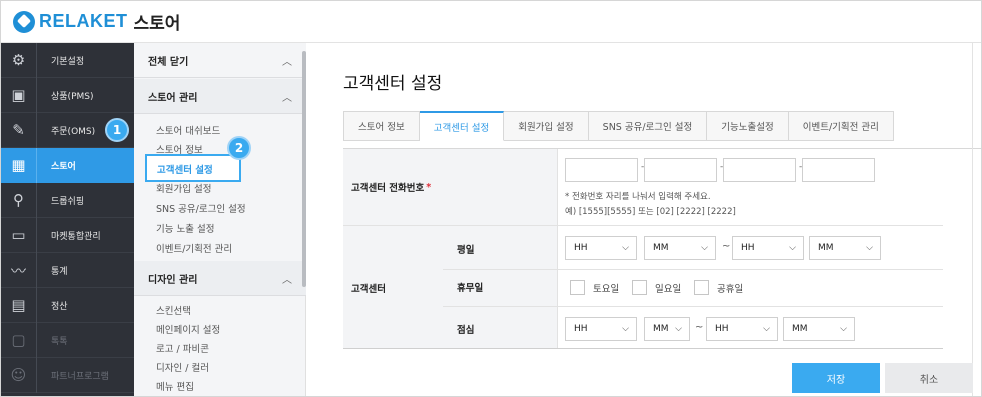 This screenshot has width=982, height=397. What do you see at coordinates (63, 166) in the screenshot?
I see `sidebar-item-label: 스토어` at bounding box center [63, 166].